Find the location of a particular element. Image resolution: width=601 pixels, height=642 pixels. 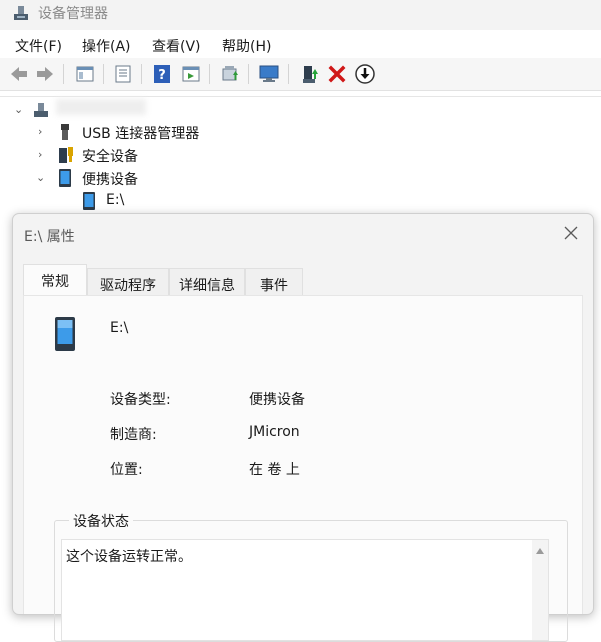

uninstall-x-icon is located at coordinates (337, 74).